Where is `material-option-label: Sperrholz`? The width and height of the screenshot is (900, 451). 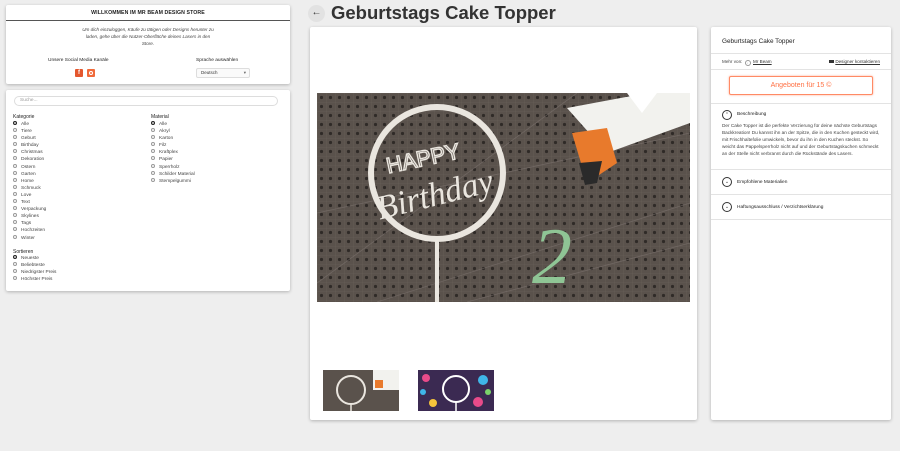 material-option-label: Sperrholz is located at coordinates (169, 167).